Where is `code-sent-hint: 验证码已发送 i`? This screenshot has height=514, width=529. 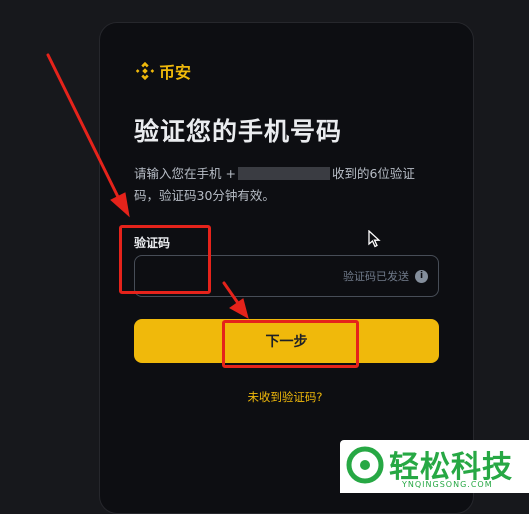 code-sent-hint: 验证码已发送 i is located at coordinates (385, 276).